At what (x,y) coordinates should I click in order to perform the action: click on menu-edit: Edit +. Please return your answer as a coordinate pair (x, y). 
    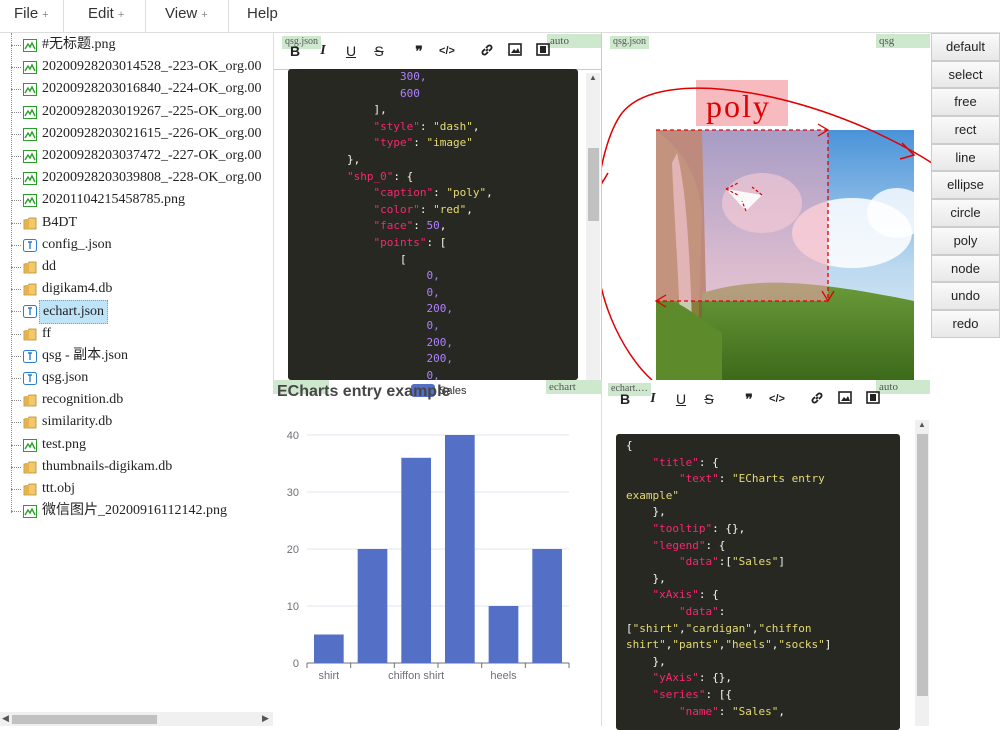
    Looking at the image, I should click on (105, 16).